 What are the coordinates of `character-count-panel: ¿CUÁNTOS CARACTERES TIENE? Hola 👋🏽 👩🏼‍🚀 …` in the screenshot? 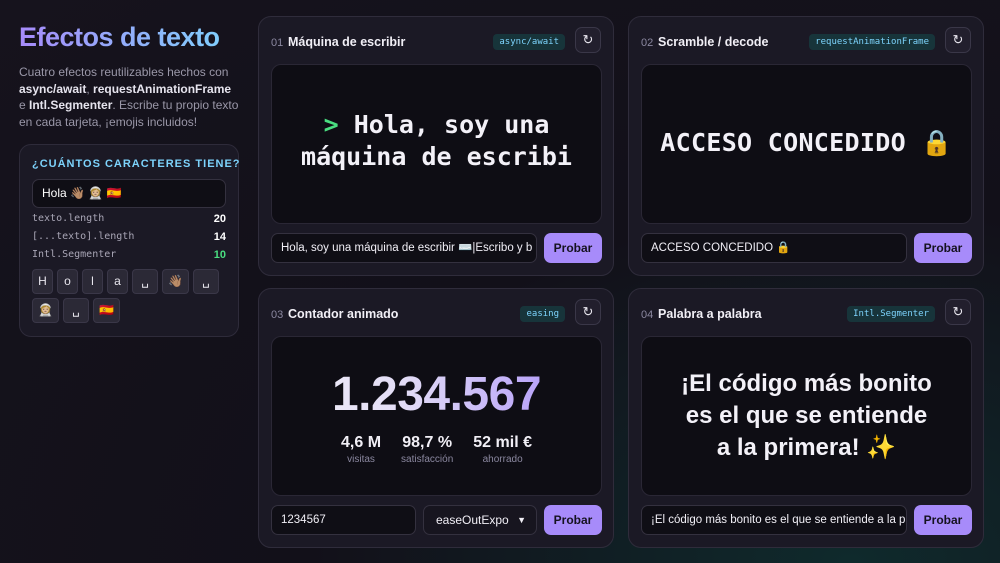 It's located at (130, 240).